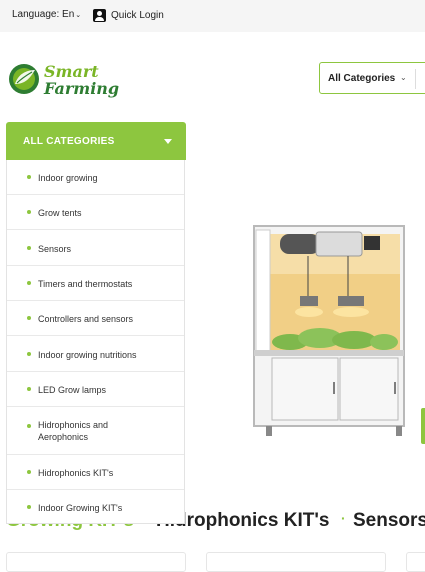 This screenshot has width=425, height=572. I want to click on category-item-label: Hidrophonics and Aerophonics, so click(73, 431).